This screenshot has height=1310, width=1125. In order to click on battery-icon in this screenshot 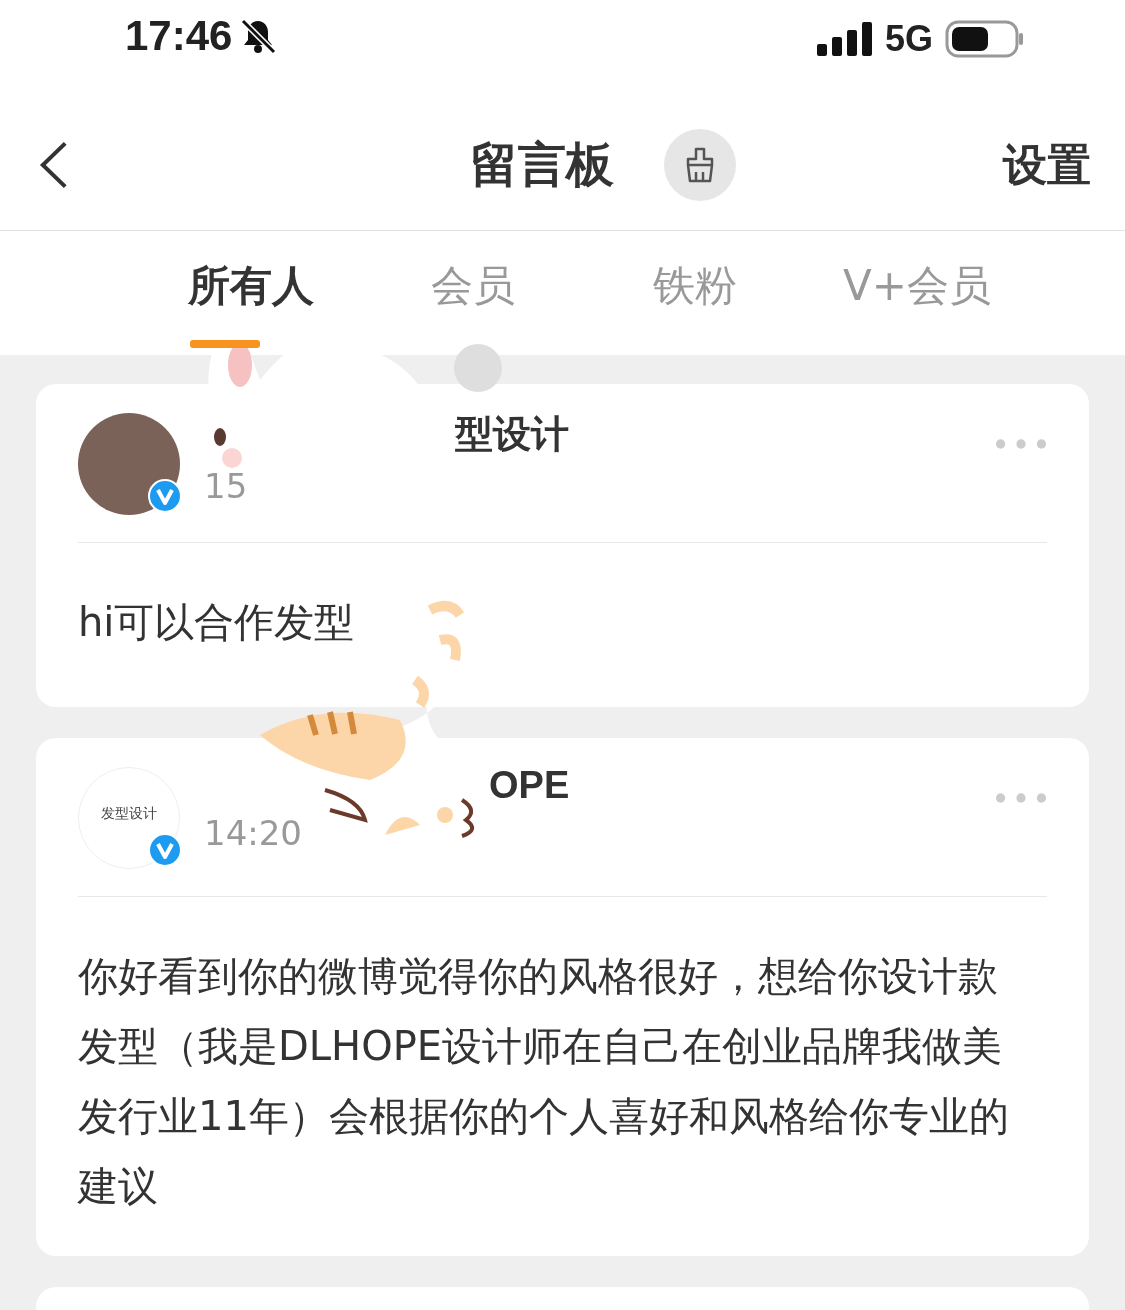, I will do `click(985, 39)`.